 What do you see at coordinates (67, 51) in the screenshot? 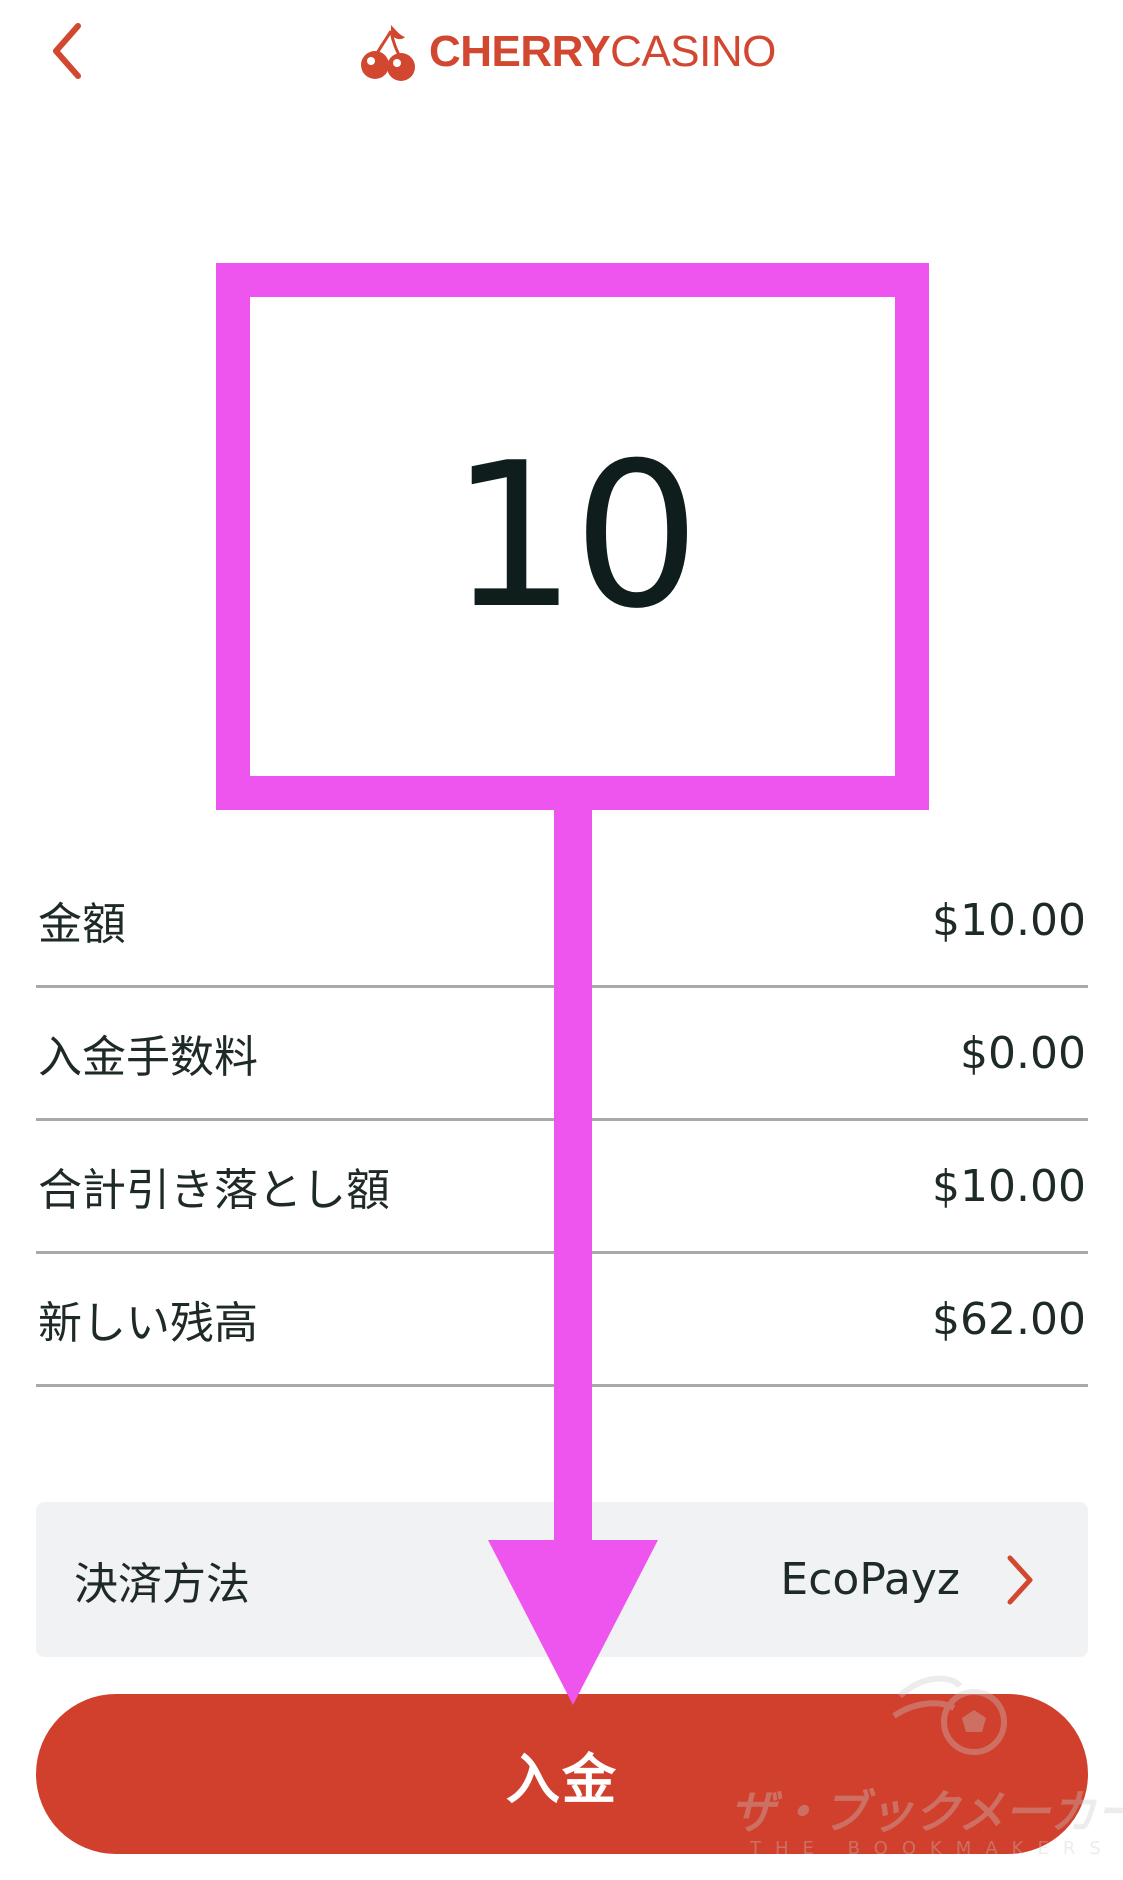
I see `chevron-left-icon` at bounding box center [67, 51].